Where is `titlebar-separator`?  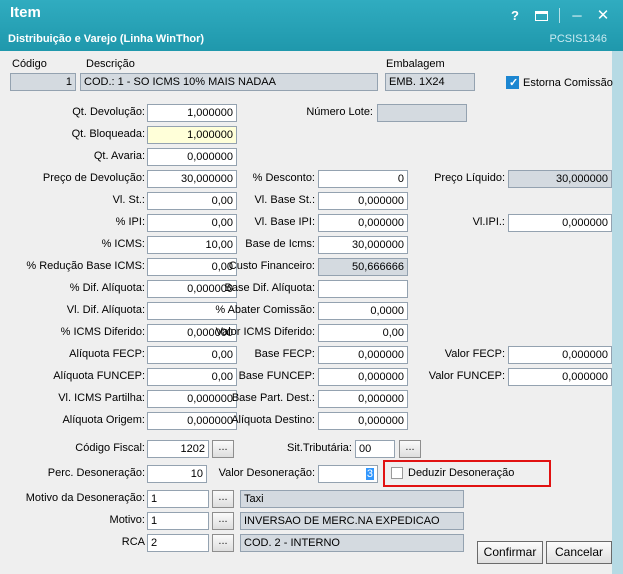
titlebar-separator is located at coordinates (559, 15).